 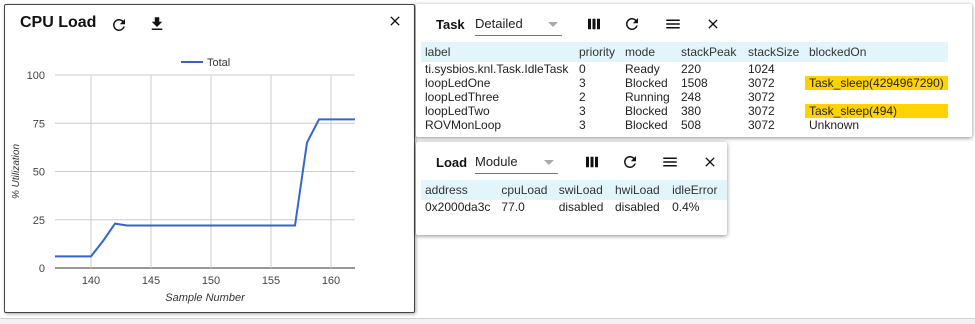 I want to click on cell-cpuload: 77.0, so click(x=513, y=207).